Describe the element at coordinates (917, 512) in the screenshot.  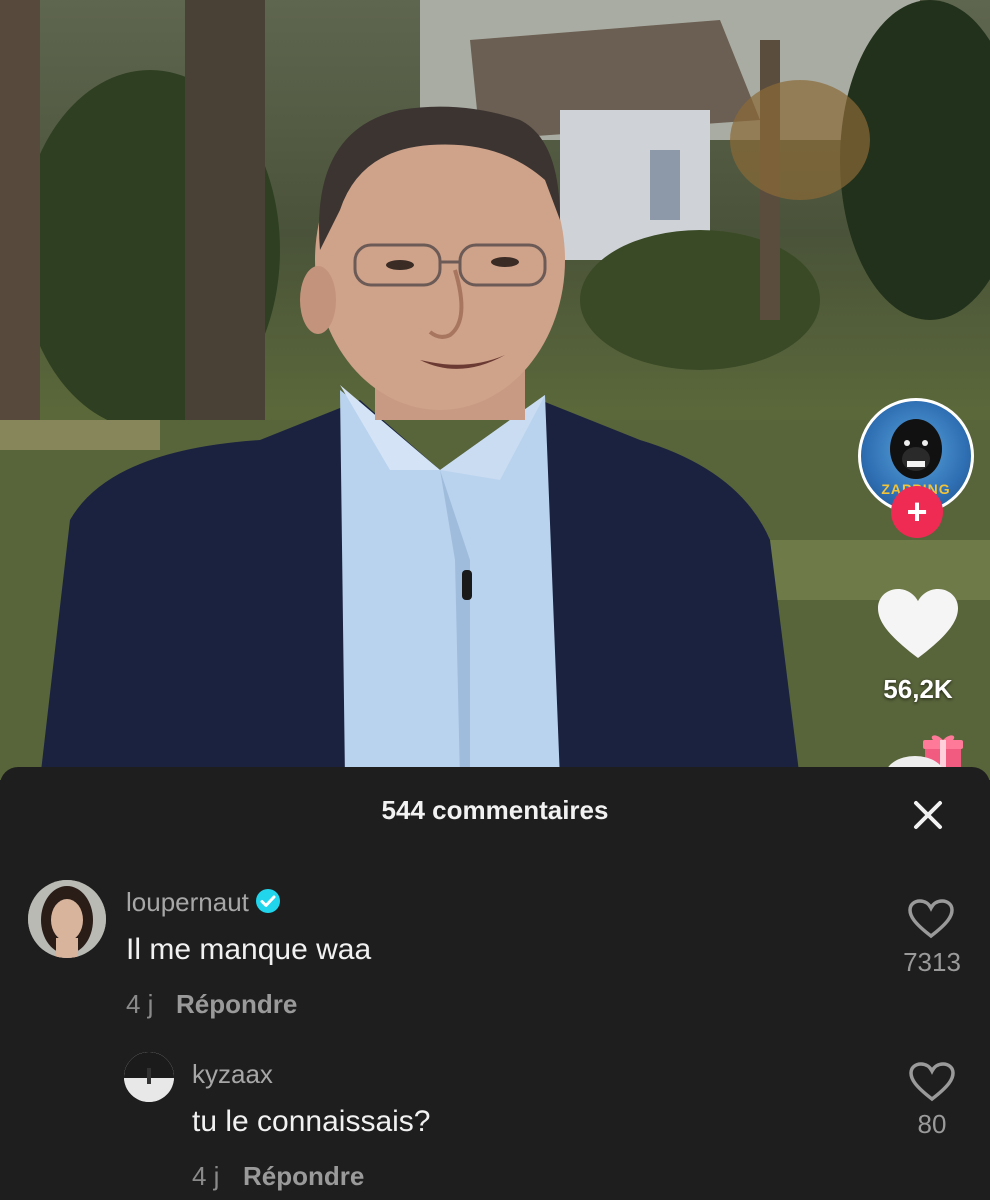
I see `follow-button: +` at that location.